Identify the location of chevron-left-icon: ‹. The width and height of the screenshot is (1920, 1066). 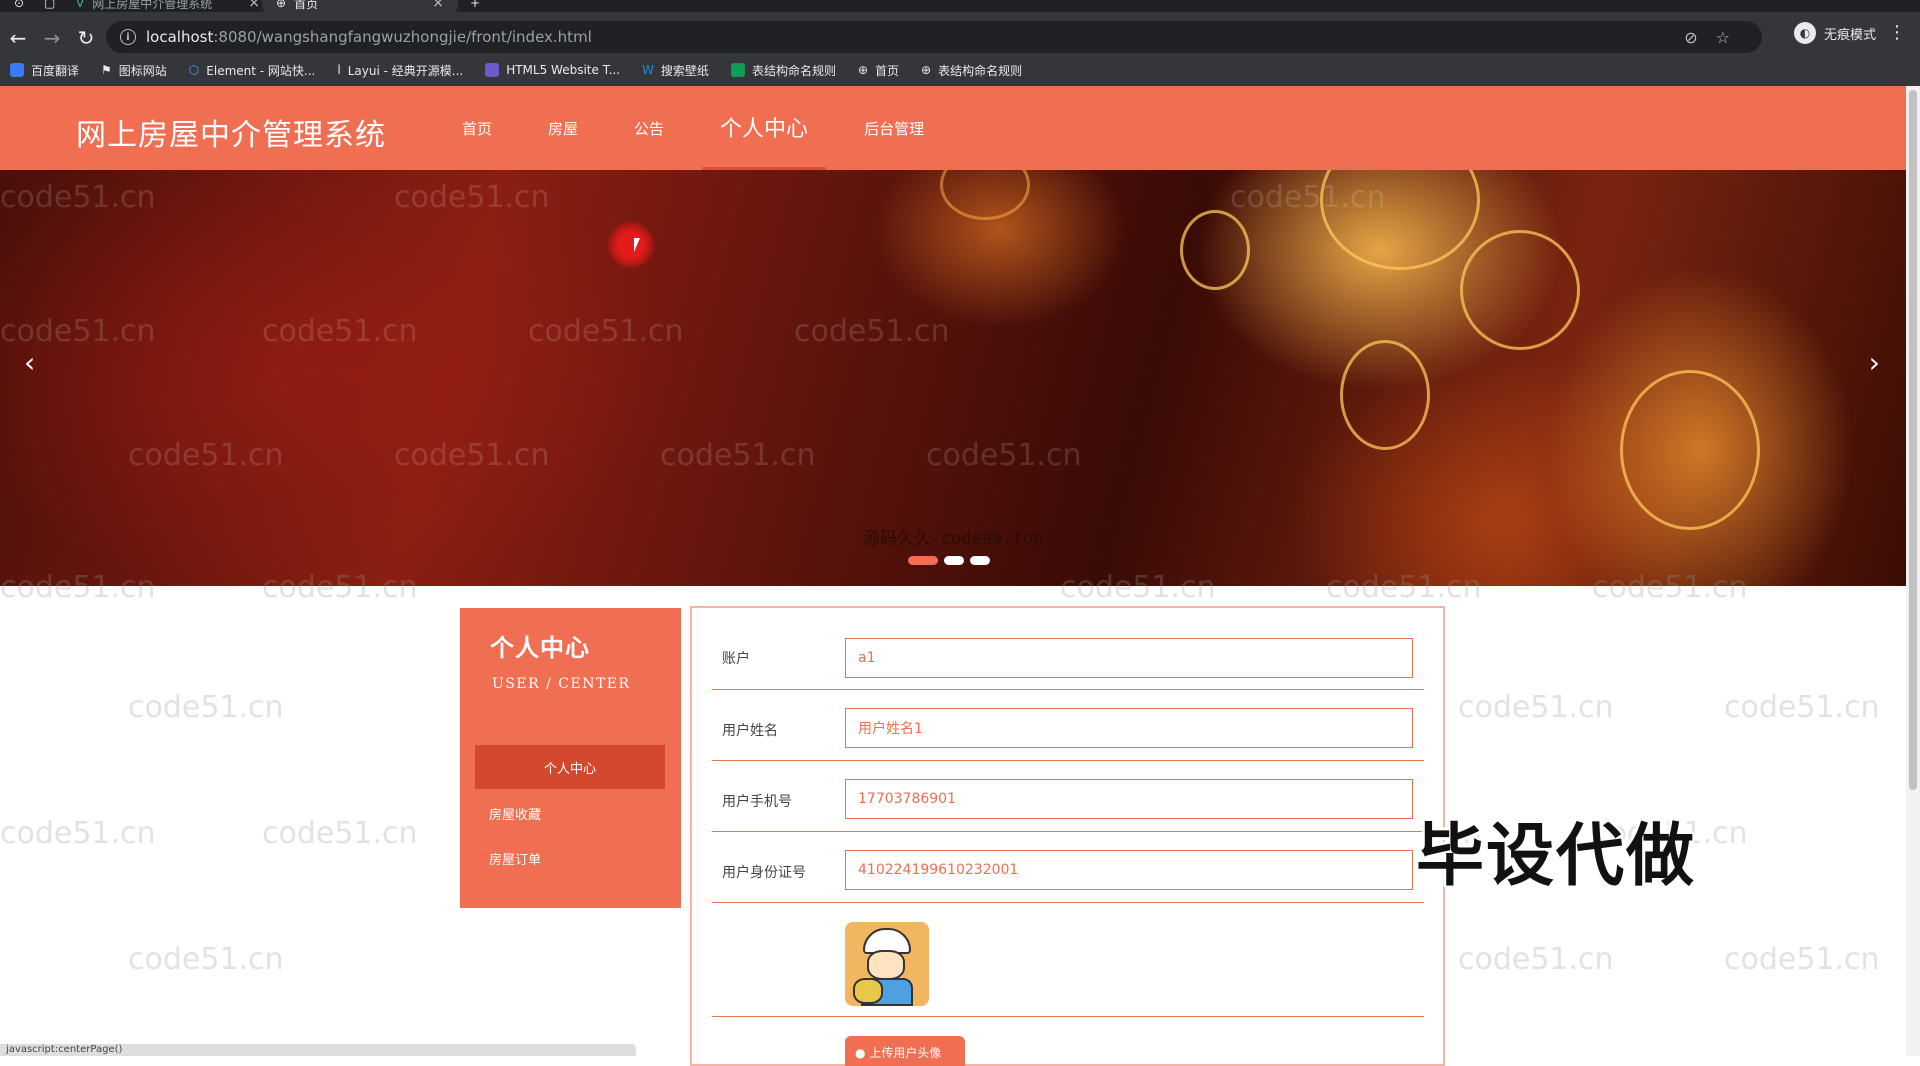
(29, 362).